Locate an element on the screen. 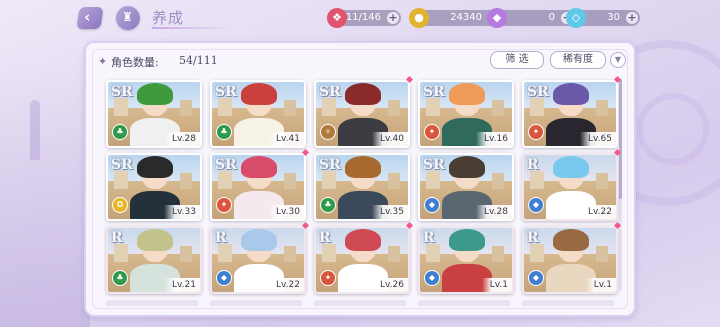  stamina-value: 11/146 is located at coordinates (363, 17).